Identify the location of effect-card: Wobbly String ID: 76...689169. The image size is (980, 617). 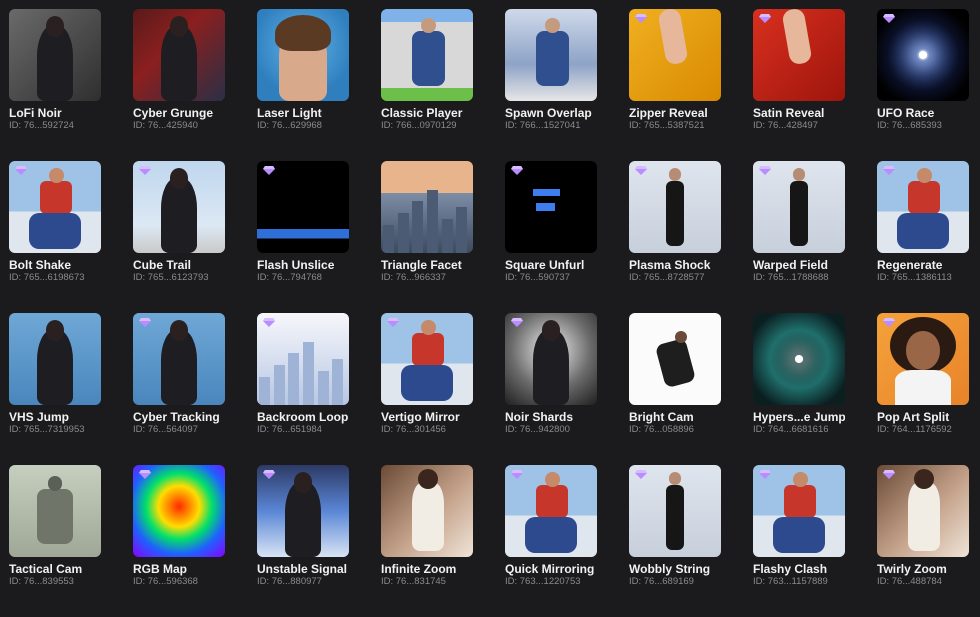
(675, 541).